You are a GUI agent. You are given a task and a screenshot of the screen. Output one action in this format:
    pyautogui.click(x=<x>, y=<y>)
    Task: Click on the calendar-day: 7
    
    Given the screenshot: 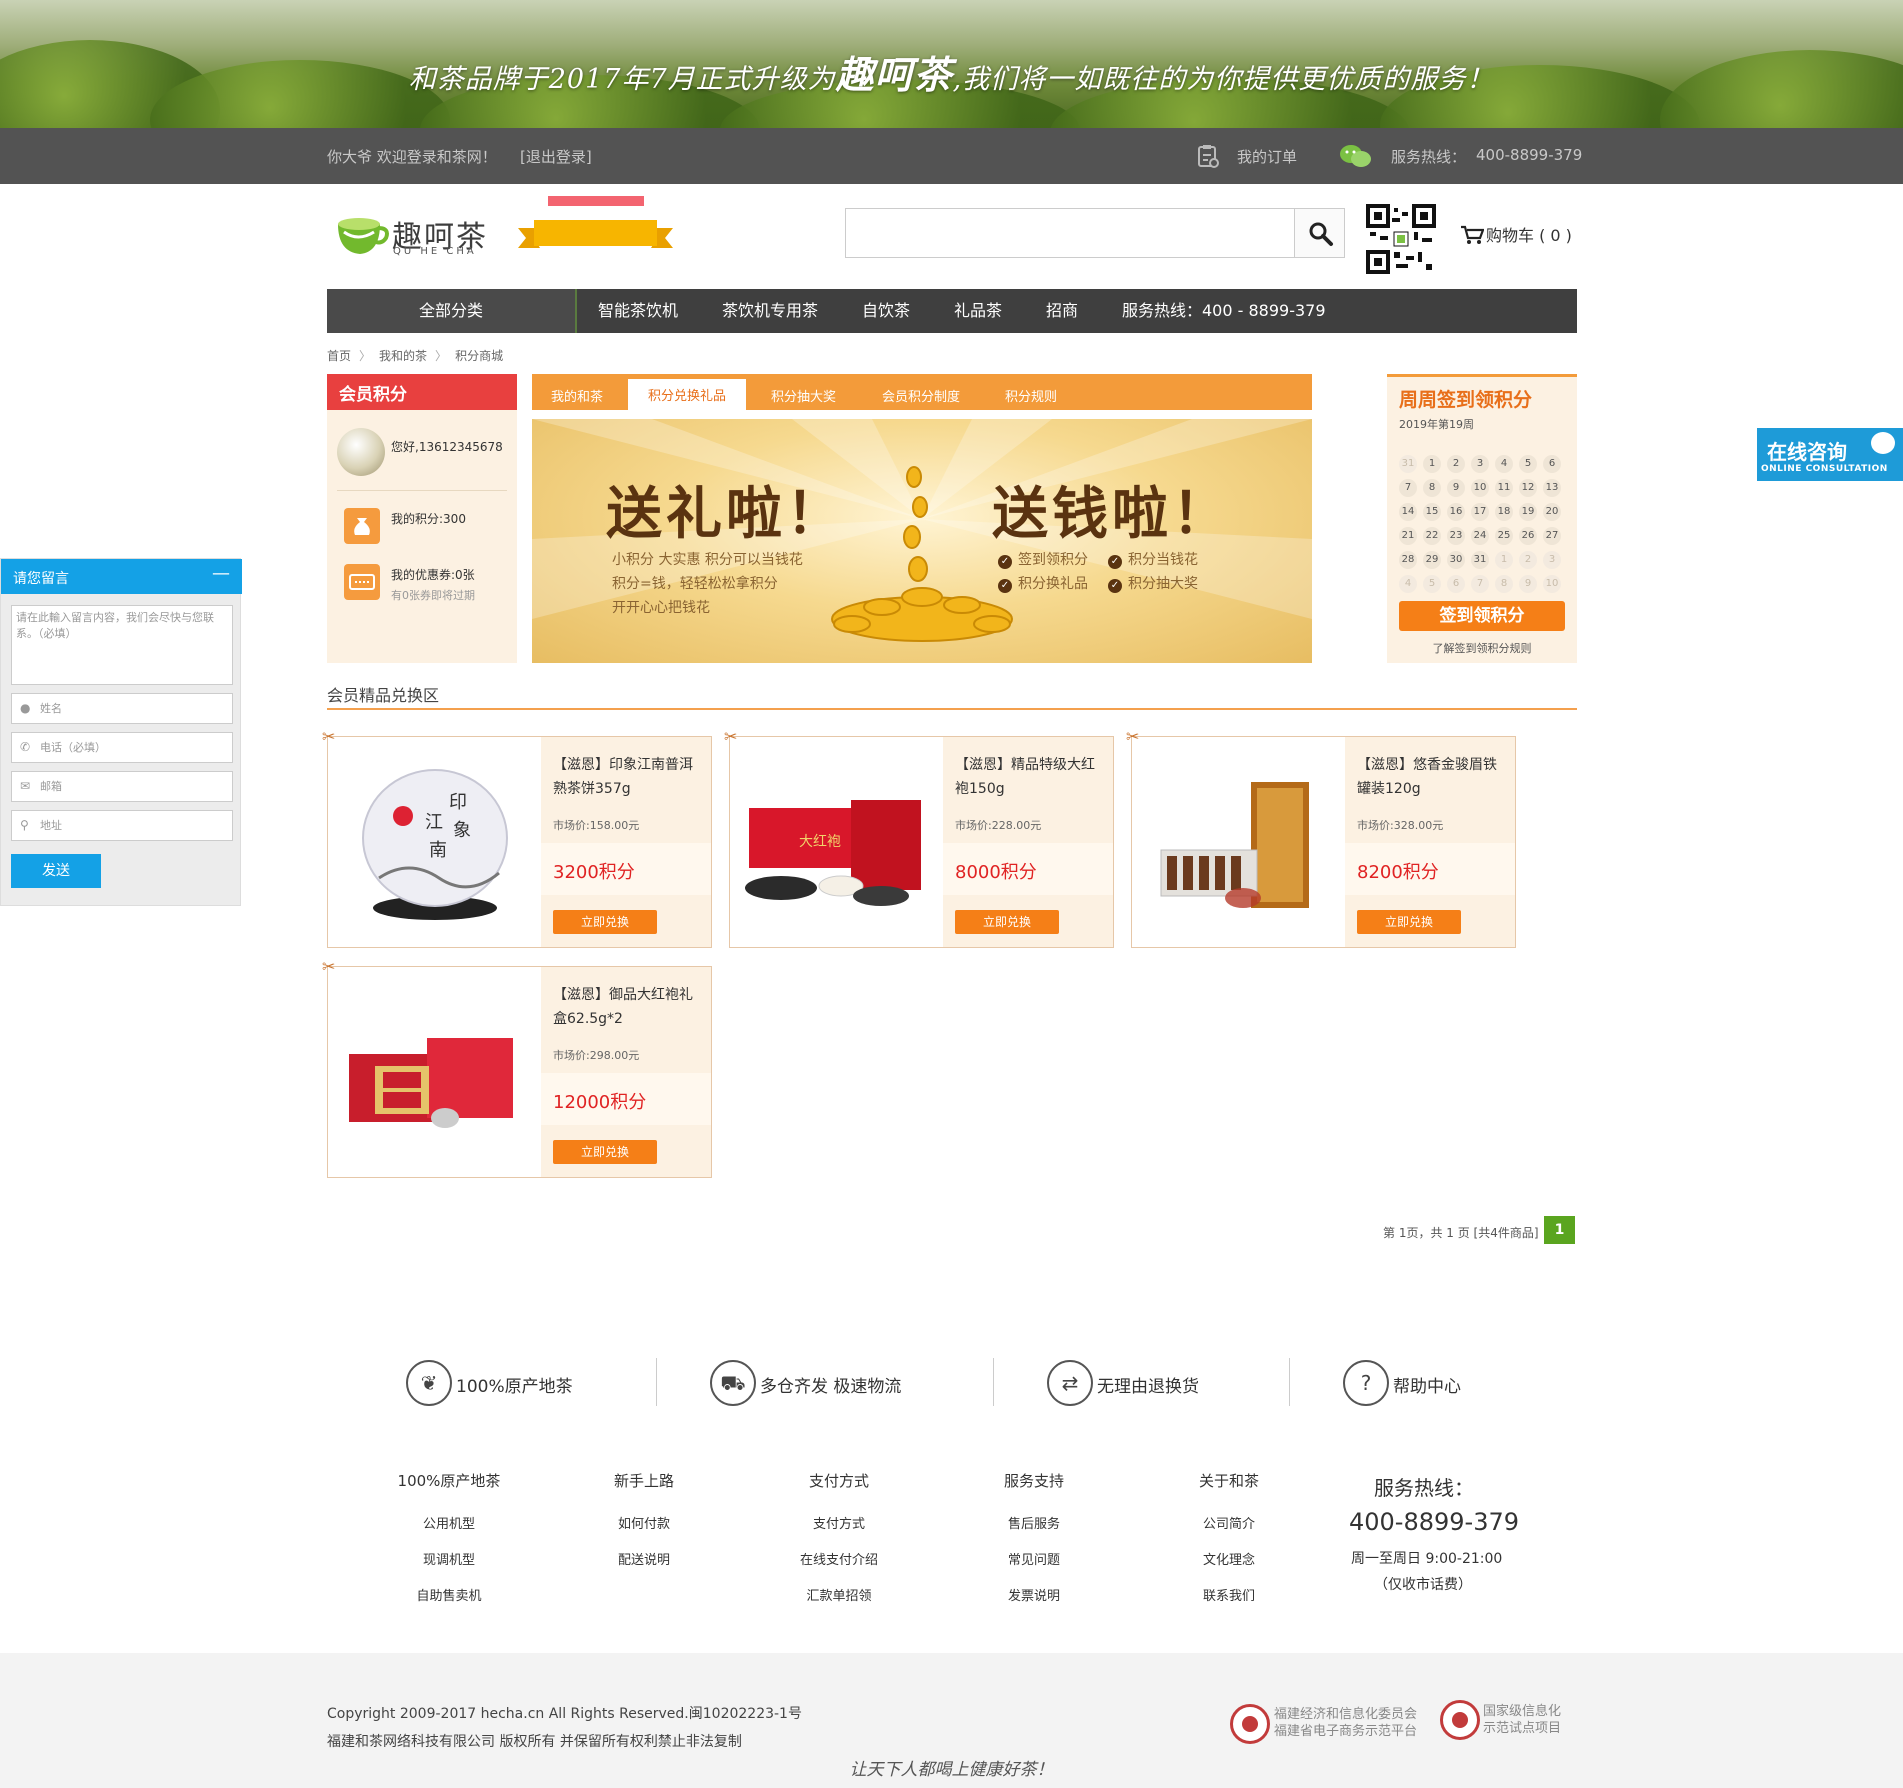 What is the action you would take?
    pyautogui.click(x=1408, y=488)
    